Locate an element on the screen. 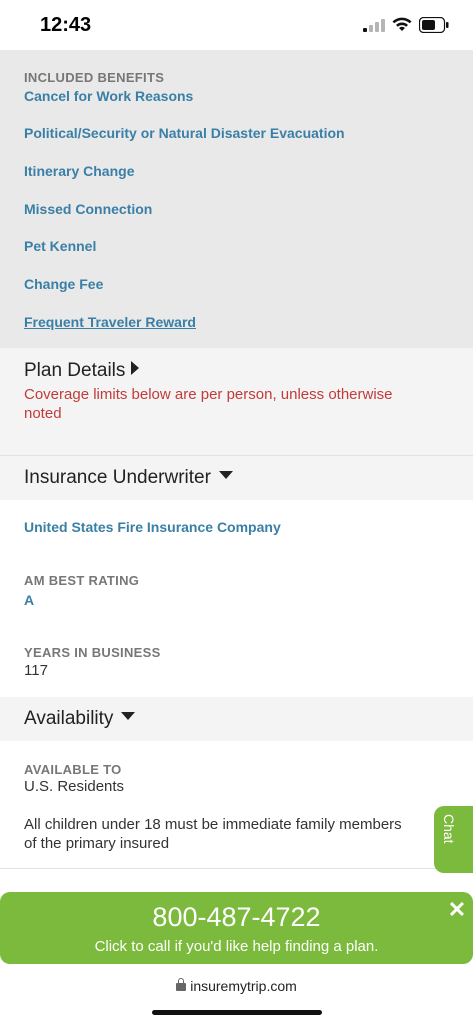 The width and height of the screenshot is (473, 1024). benefit-missed-connection: Missed Connection is located at coordinates (88, 209).